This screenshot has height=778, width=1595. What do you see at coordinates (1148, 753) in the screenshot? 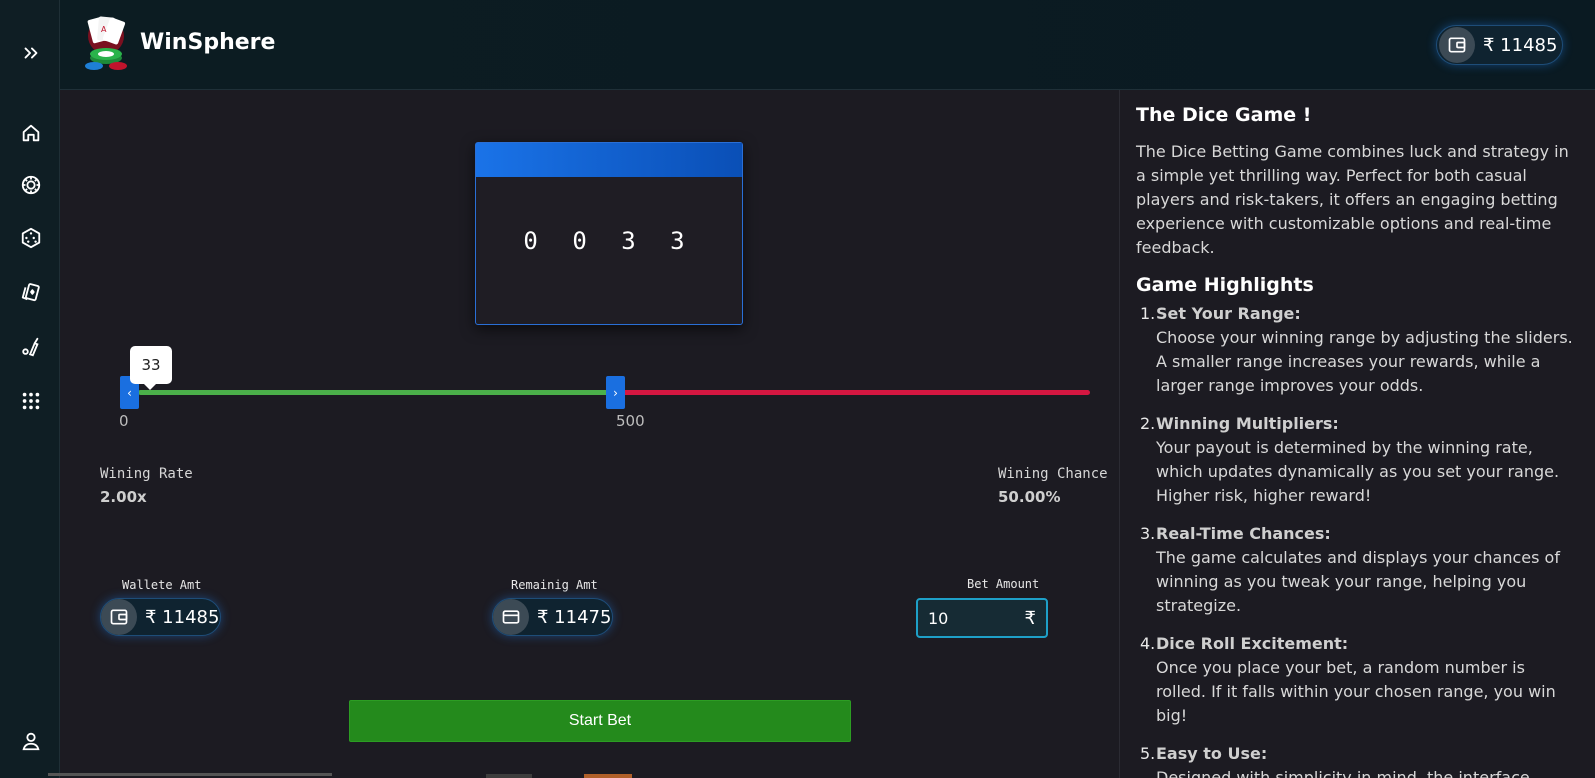
I see `highlight-number: 5.` at bounding box center [1148, 753].